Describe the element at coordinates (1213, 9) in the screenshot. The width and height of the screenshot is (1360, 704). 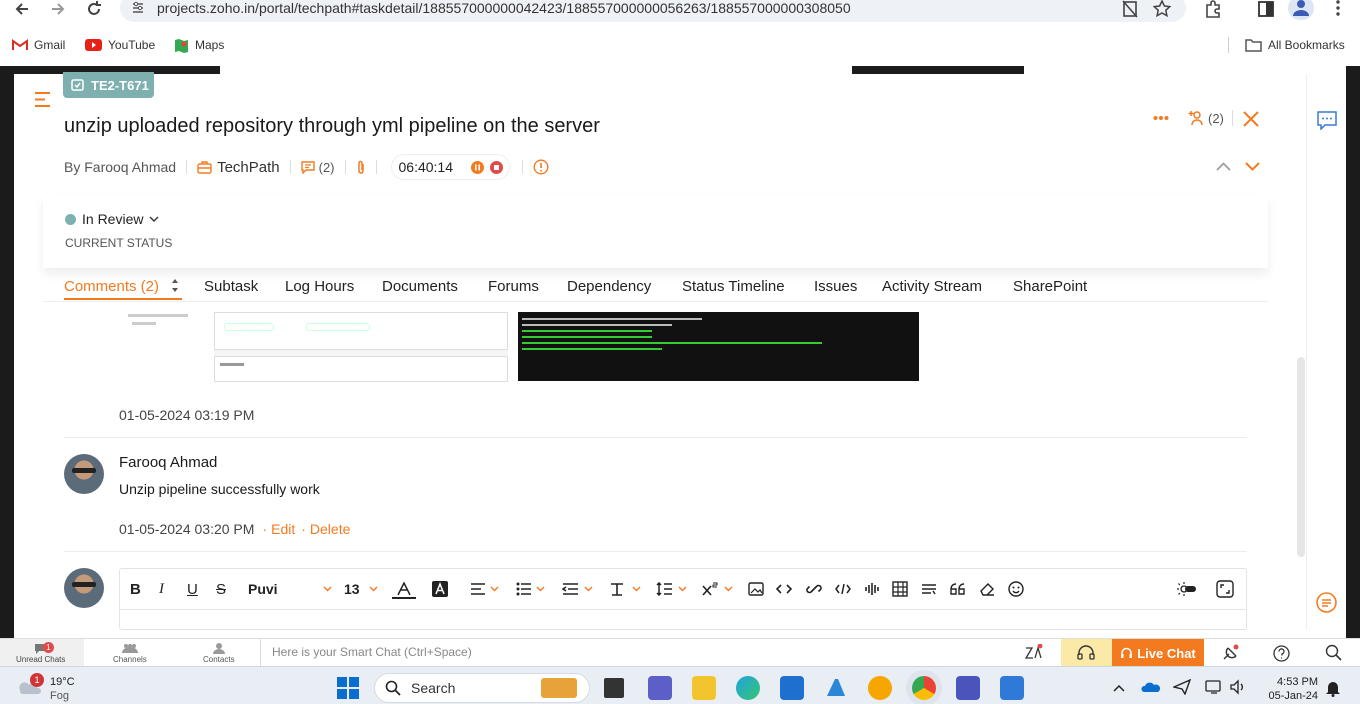
I see `extensions-icon` at that location.